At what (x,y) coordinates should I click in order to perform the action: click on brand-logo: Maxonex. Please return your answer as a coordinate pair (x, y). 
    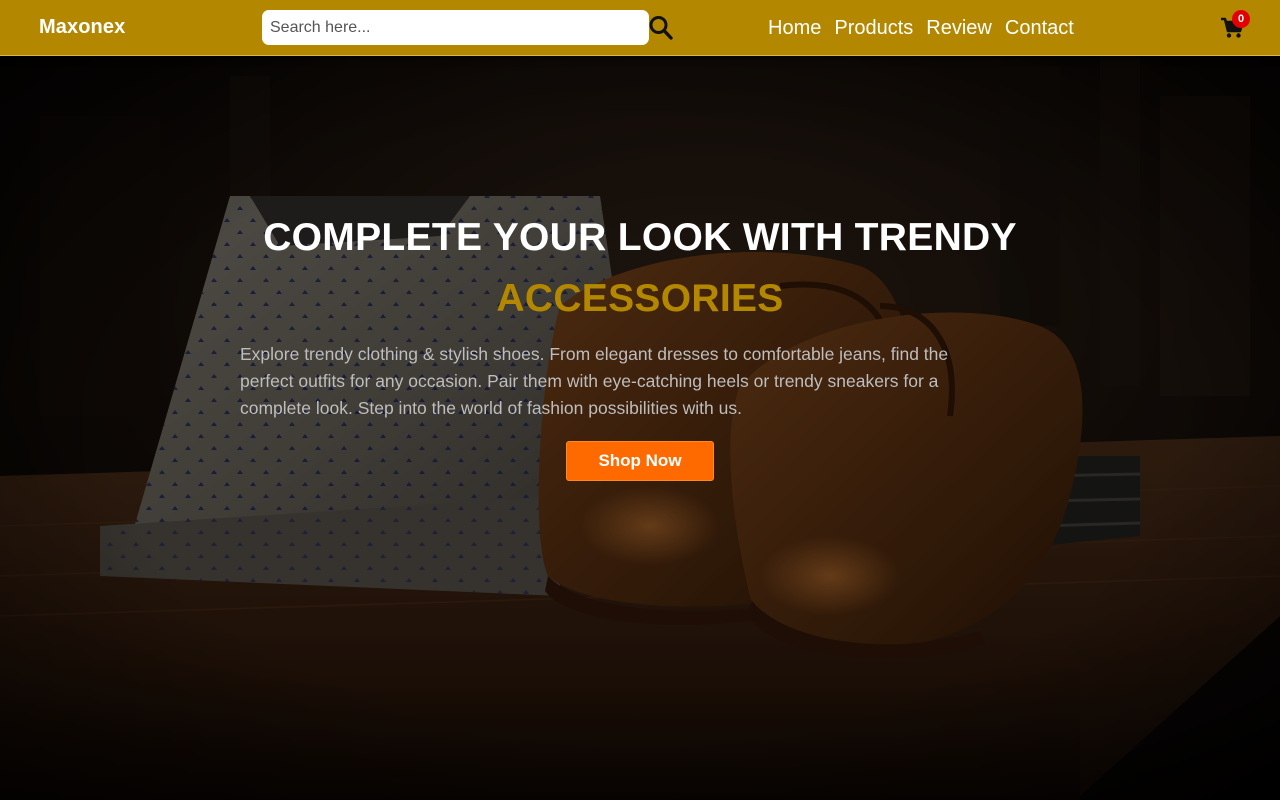
    Looking at the image, I should click on (82, 27).